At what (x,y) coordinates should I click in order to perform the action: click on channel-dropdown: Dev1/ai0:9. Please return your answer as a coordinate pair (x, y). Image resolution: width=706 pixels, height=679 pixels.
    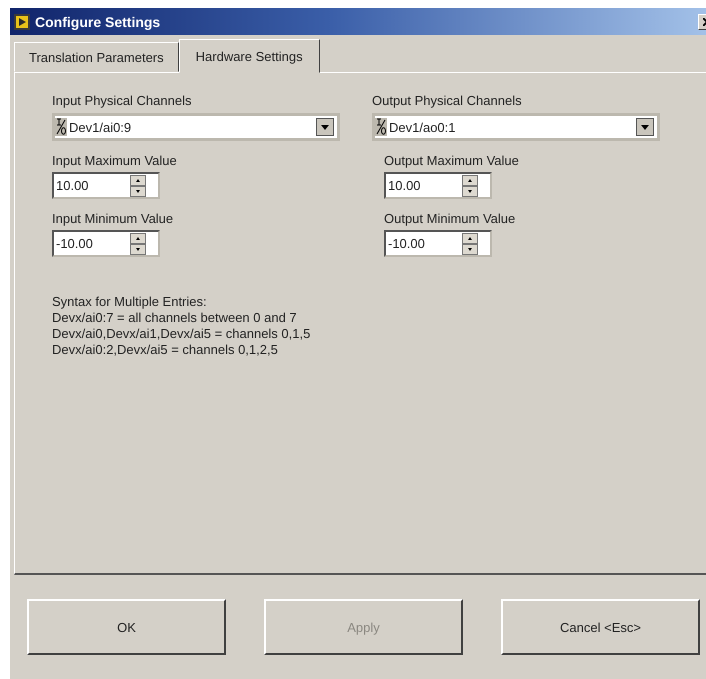
    Looking at the image, I should click on (196, 127).